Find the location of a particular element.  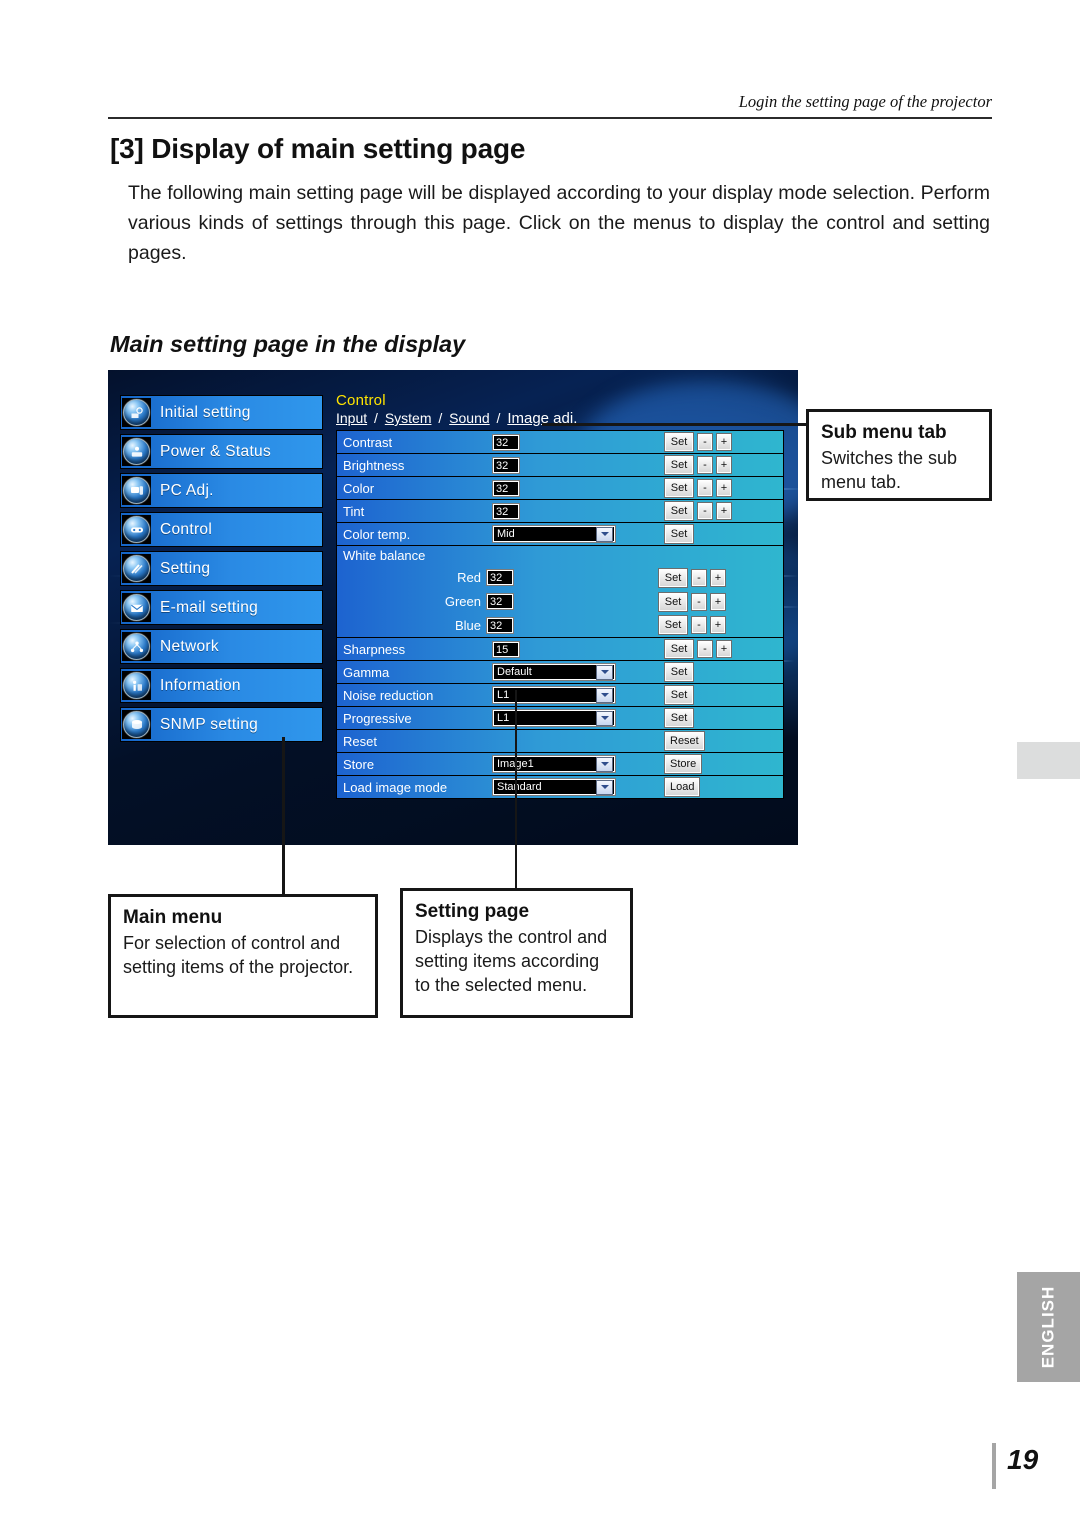

menu-item-pc-adj: PC Adj. is located at coordinates (221, 490).